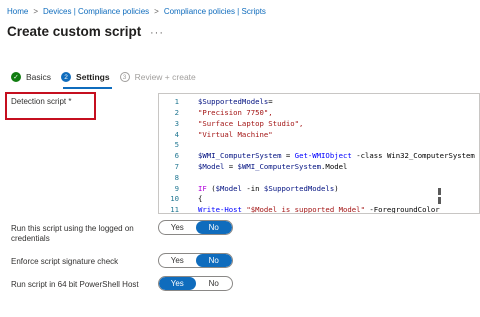  I want to click on line-number: 10, so click(174, 198).